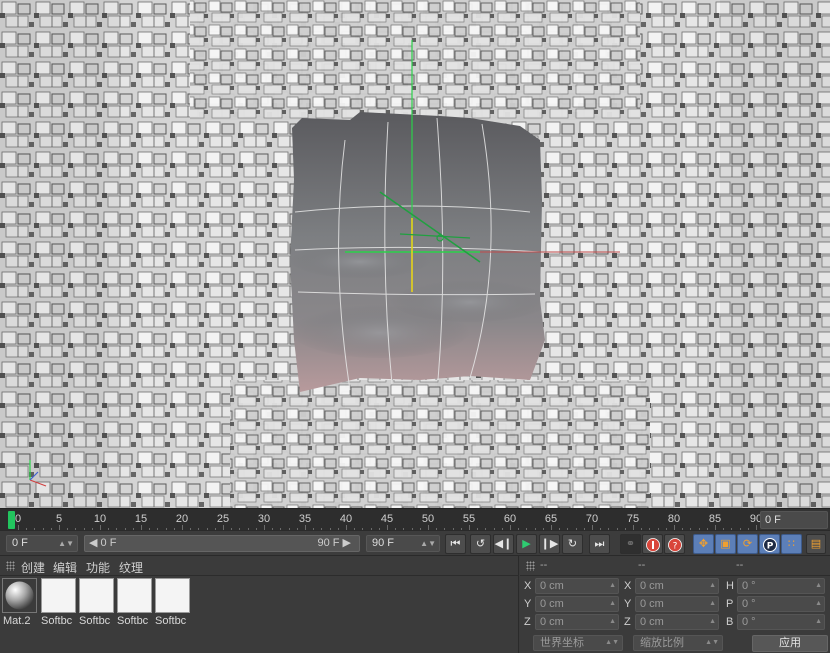 Image resolution: width=830 pixels, height=653 pixels. I want to click on frame-tick-label: 50, so click(428, 519).